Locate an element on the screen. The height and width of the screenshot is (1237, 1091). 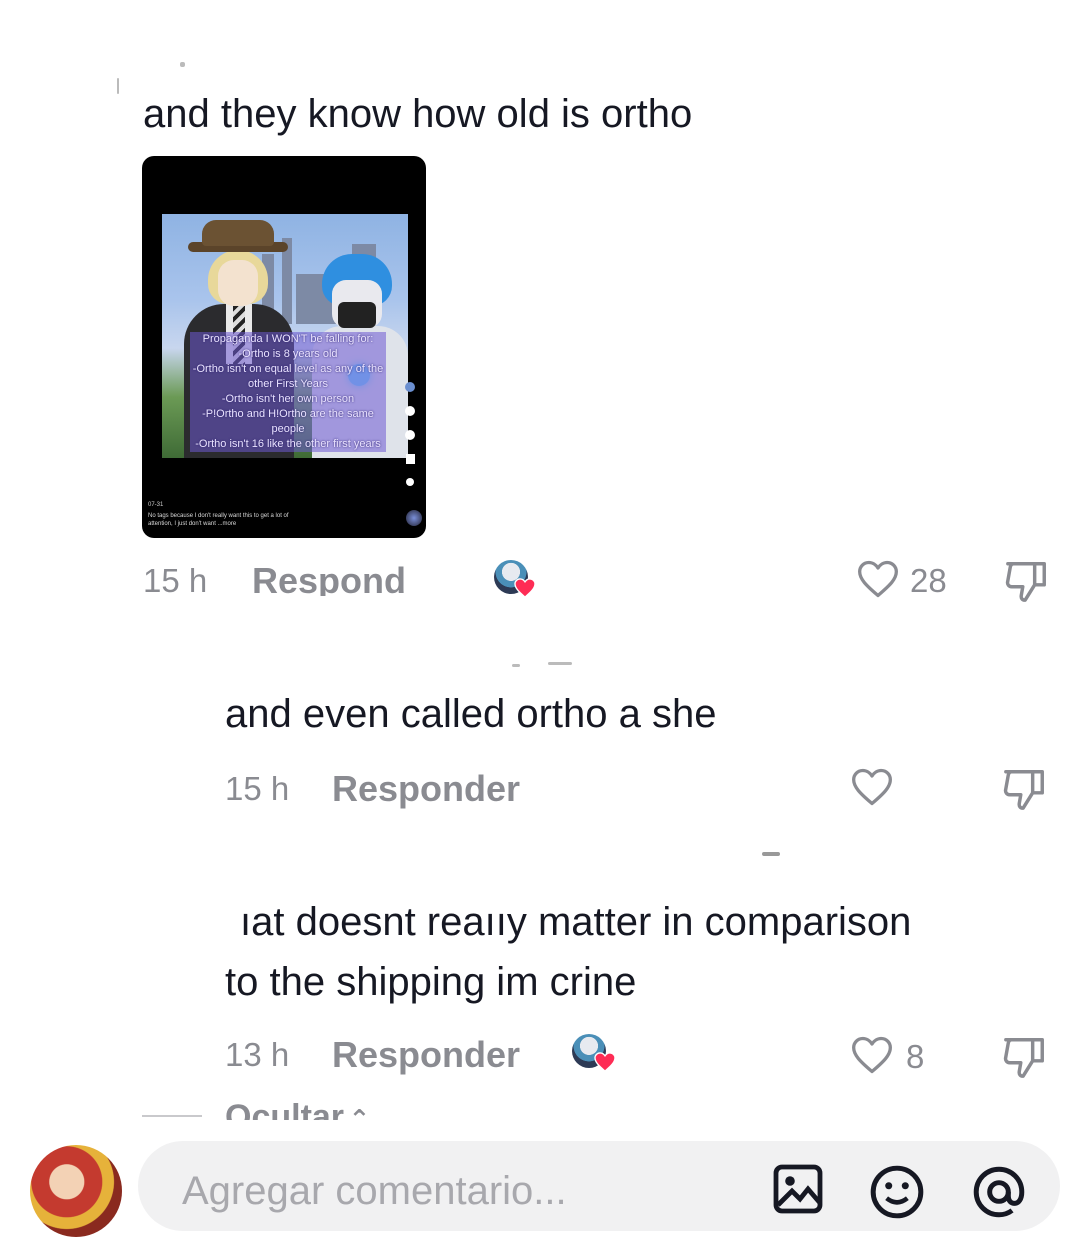
chevron-up-icon: ⌃ is located at coordinates (359, 1112).